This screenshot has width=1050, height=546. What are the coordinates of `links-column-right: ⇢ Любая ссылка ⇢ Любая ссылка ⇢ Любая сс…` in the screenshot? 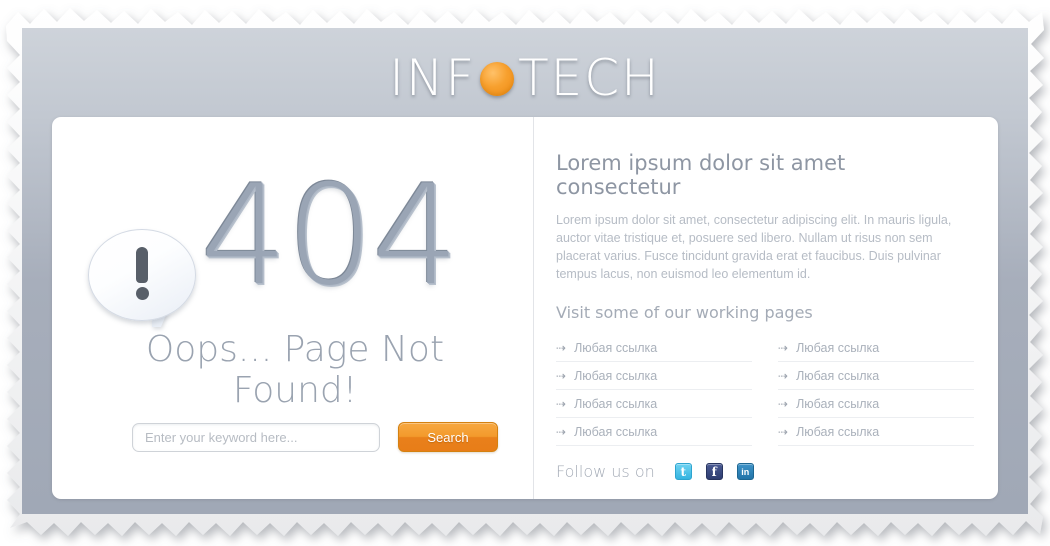 It's located at (876, 390).